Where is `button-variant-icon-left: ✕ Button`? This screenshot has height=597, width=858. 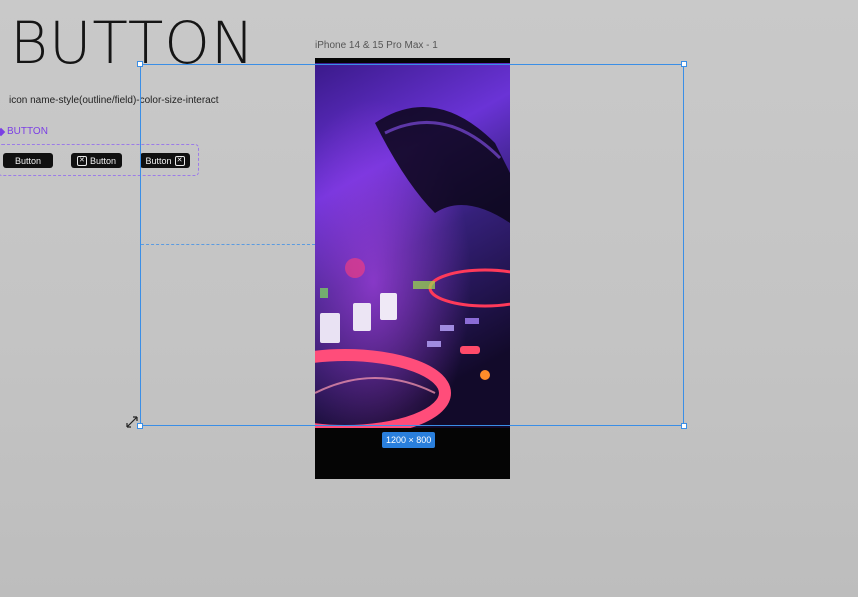 button-variant-icon-left: ✕ Button is located at coordinates (96, 160).